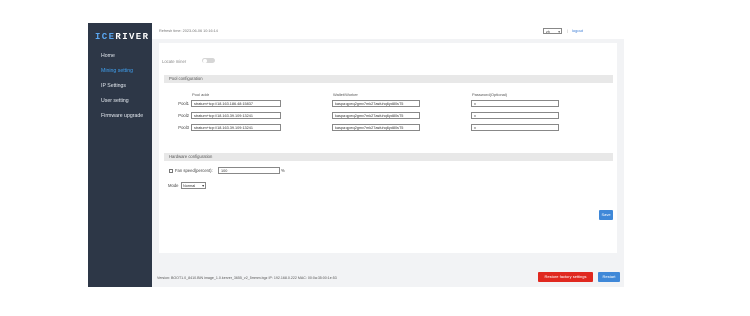 This screenshot has width=750, height=316. Describe the element at coordinates (236, 115) in the screenshot. I see `pool2-addr-input: stratum+tcp://18.163.39.109:13241` at that location.